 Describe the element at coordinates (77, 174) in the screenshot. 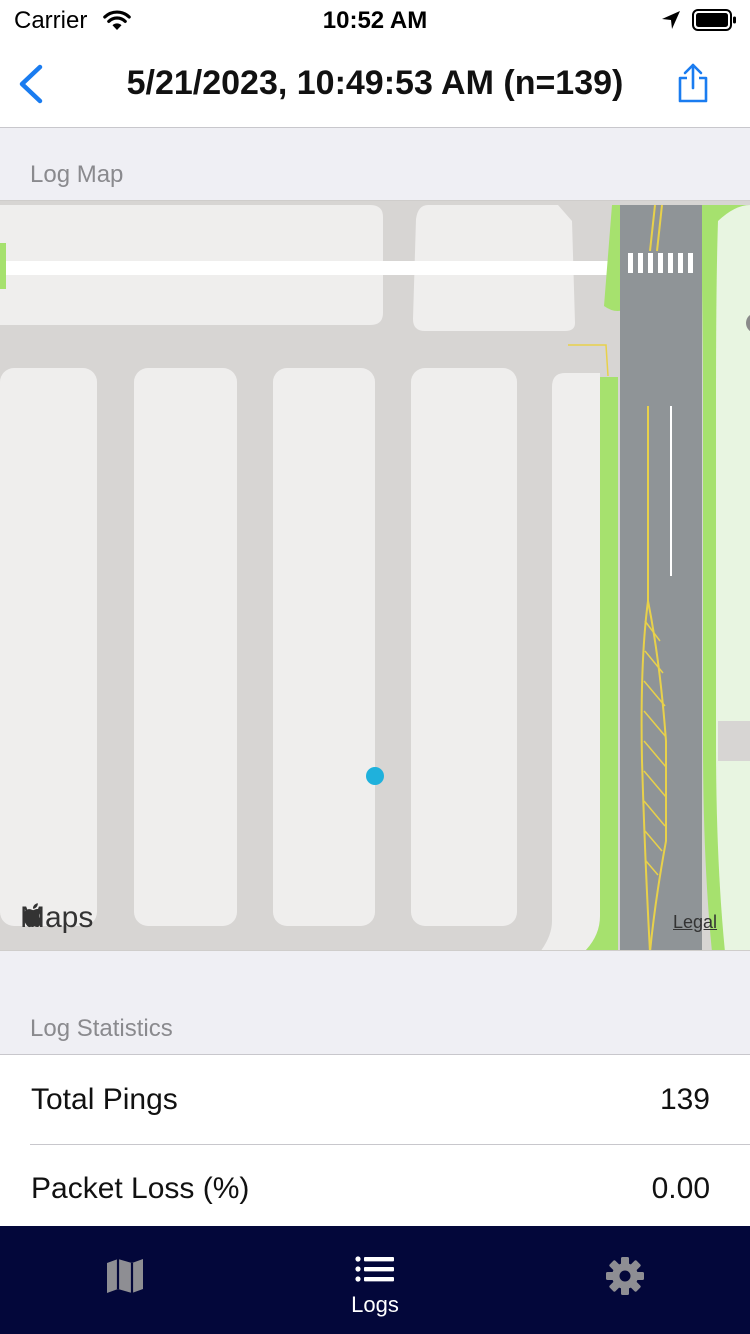

I see `log-map-header: Log Map` at that location.